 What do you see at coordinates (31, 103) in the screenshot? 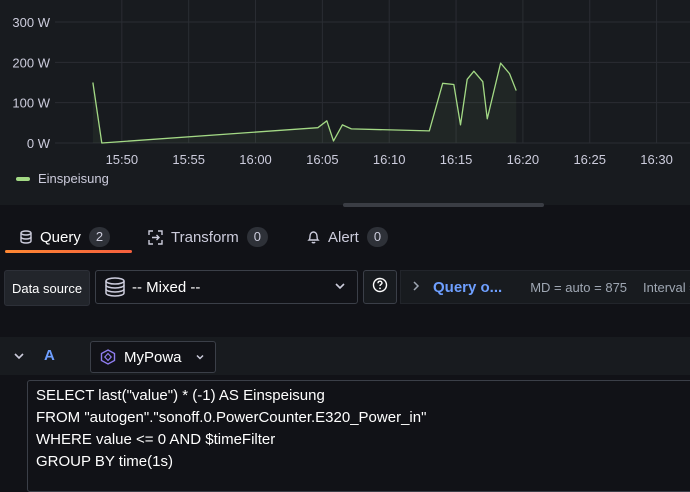
I see `y-tick-label: 100 W` at bounding box center [31, 103].